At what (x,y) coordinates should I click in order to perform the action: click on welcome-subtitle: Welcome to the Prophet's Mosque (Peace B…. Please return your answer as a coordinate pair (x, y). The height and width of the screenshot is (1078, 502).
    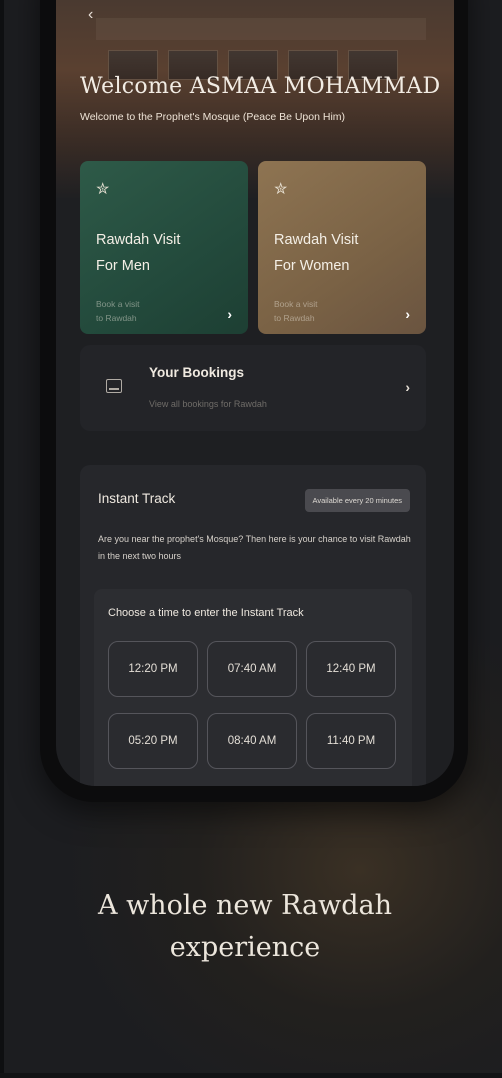
    Looking at the image, I should click on (213, 117).